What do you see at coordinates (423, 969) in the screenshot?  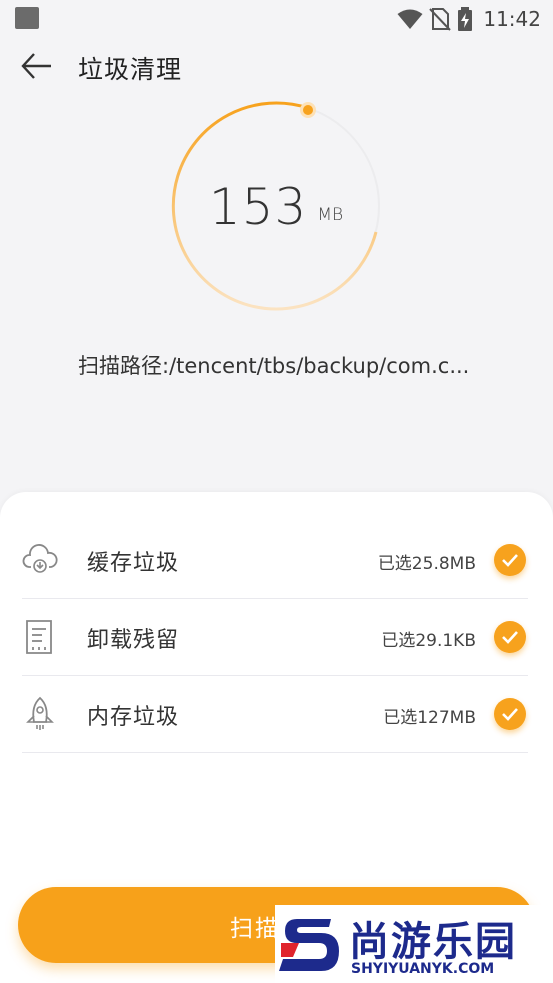 I see `watermark-url: SHYIYUANYK.COM` at bounding box center [423, 969].